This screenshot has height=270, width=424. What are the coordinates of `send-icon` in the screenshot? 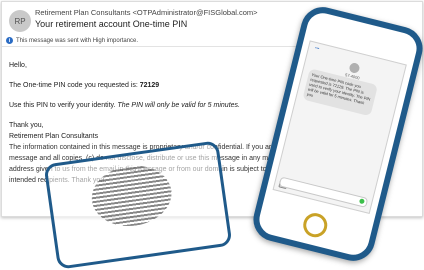 It's located at (361, 201).